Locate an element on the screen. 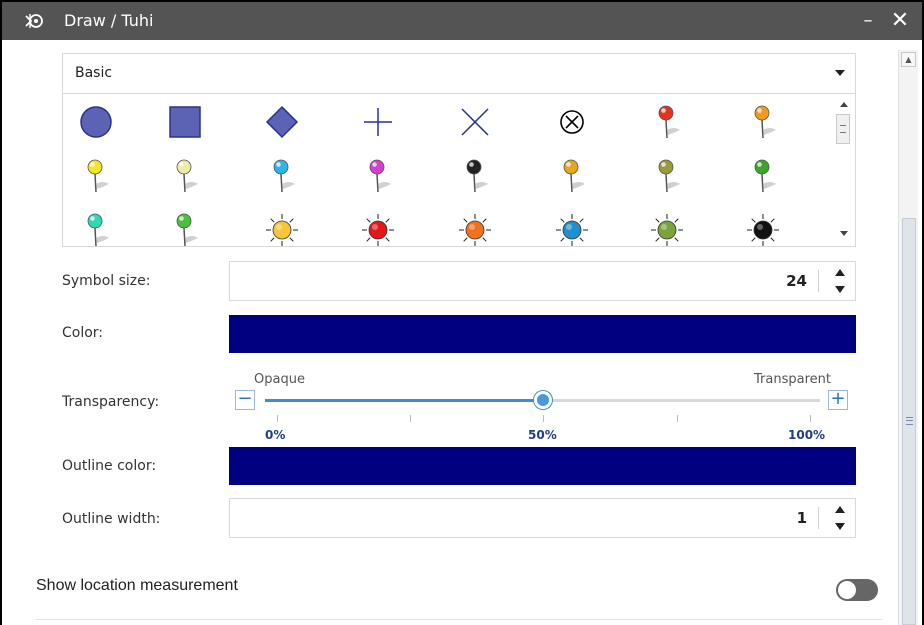 The height and width of the screenshot is (625, 924). grip-icon is located at coordinates (909, 421).